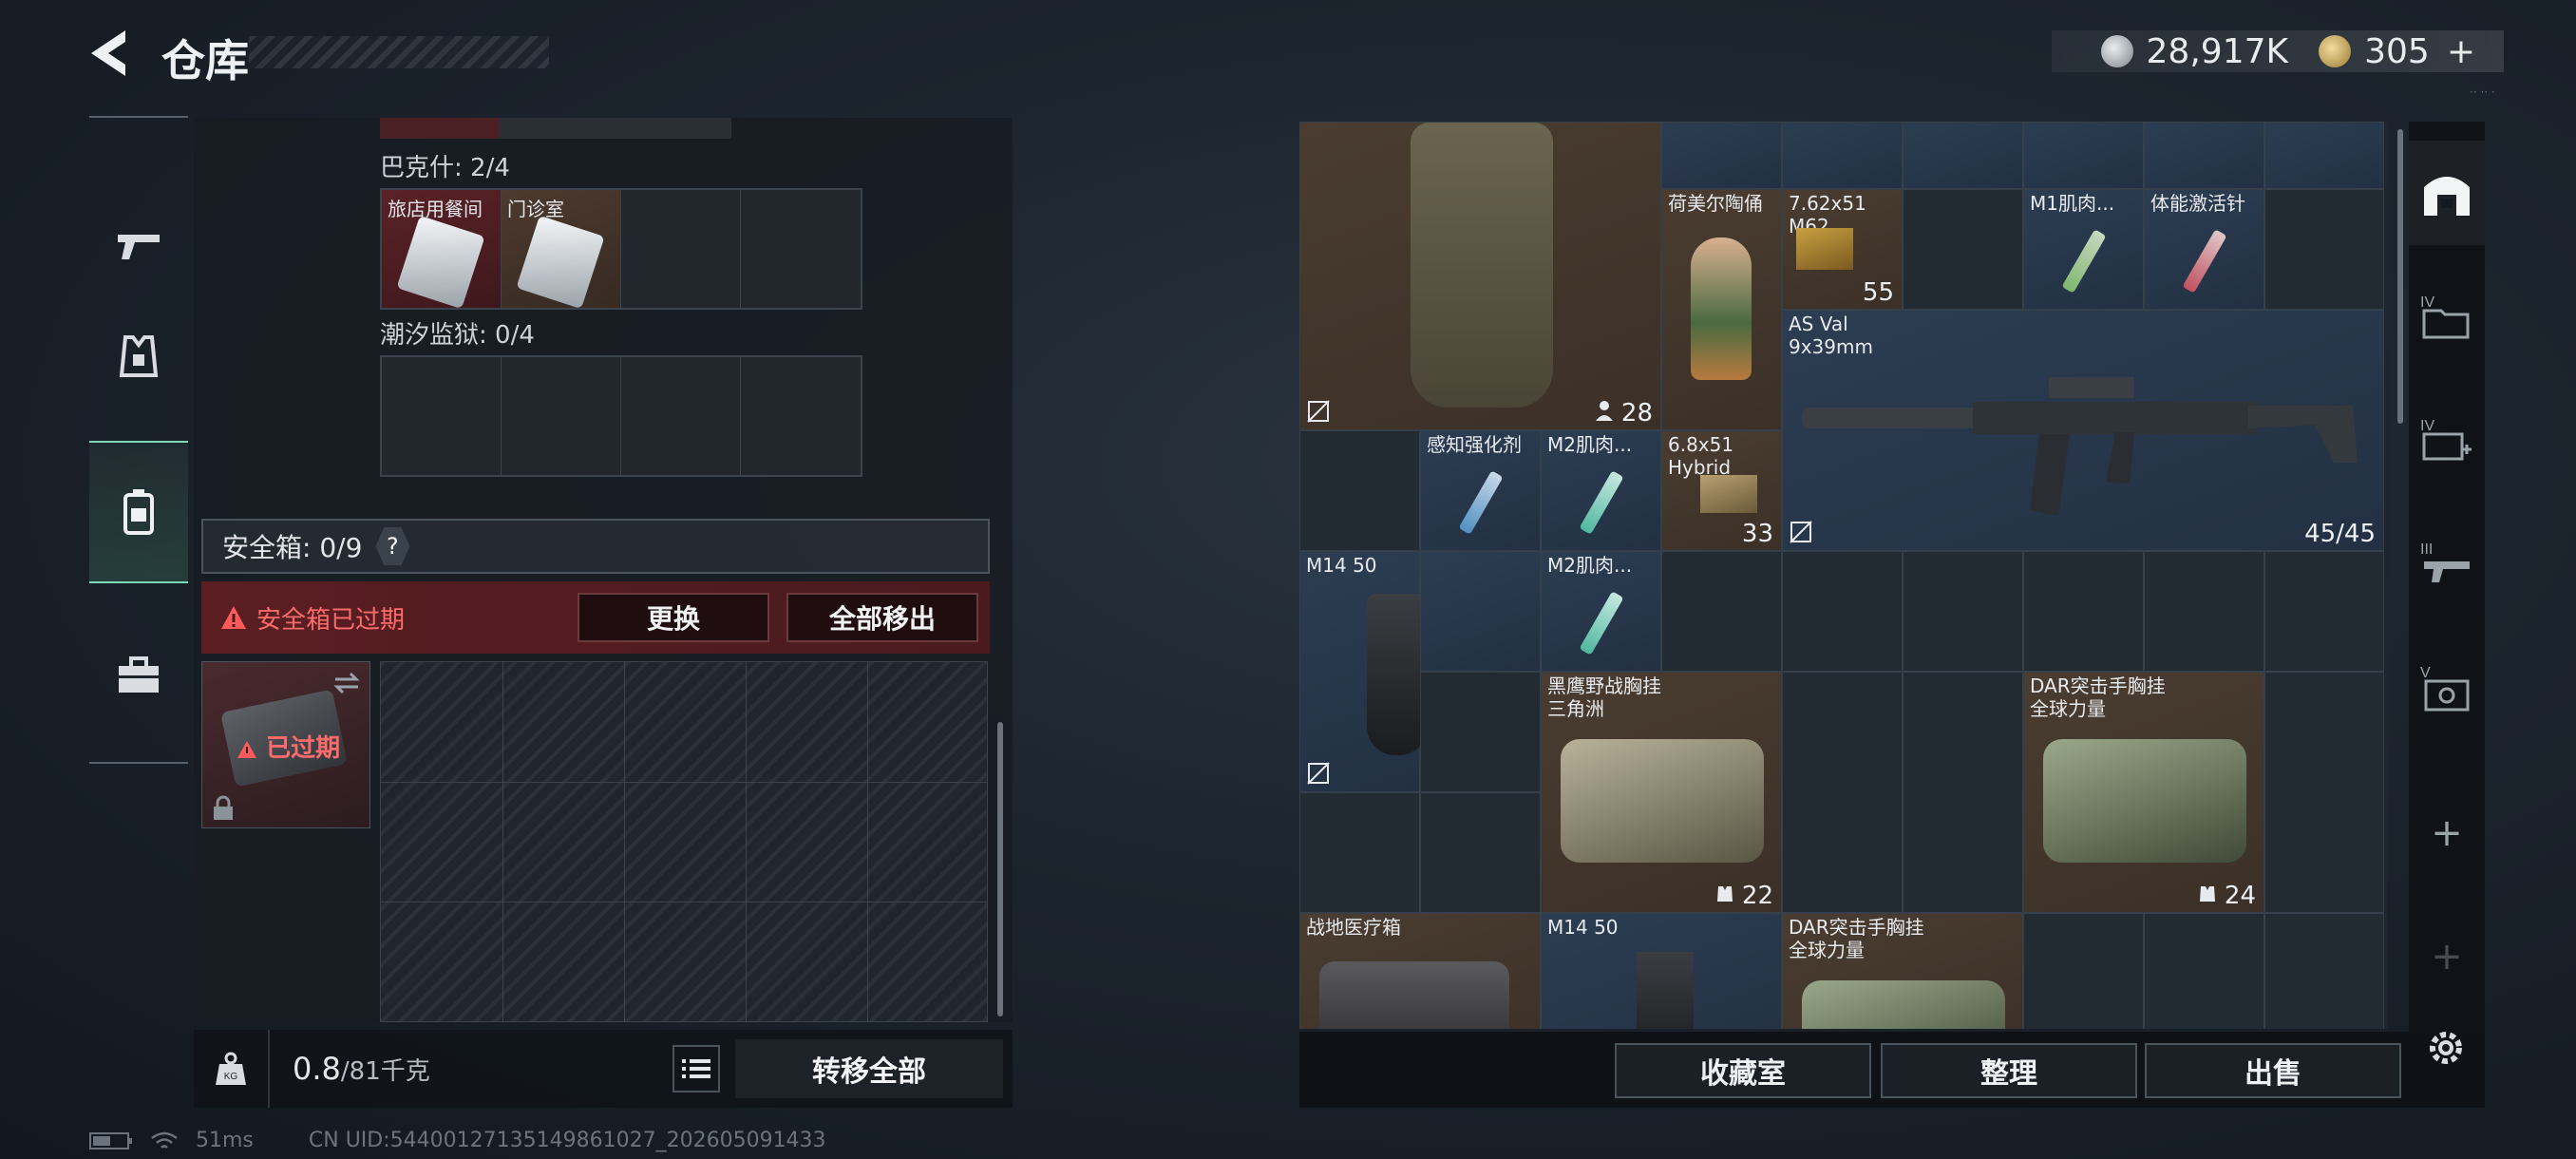  Describe the element at coordinates (2426, 550) in the screenshot. I see `svg-text: III` at that location.